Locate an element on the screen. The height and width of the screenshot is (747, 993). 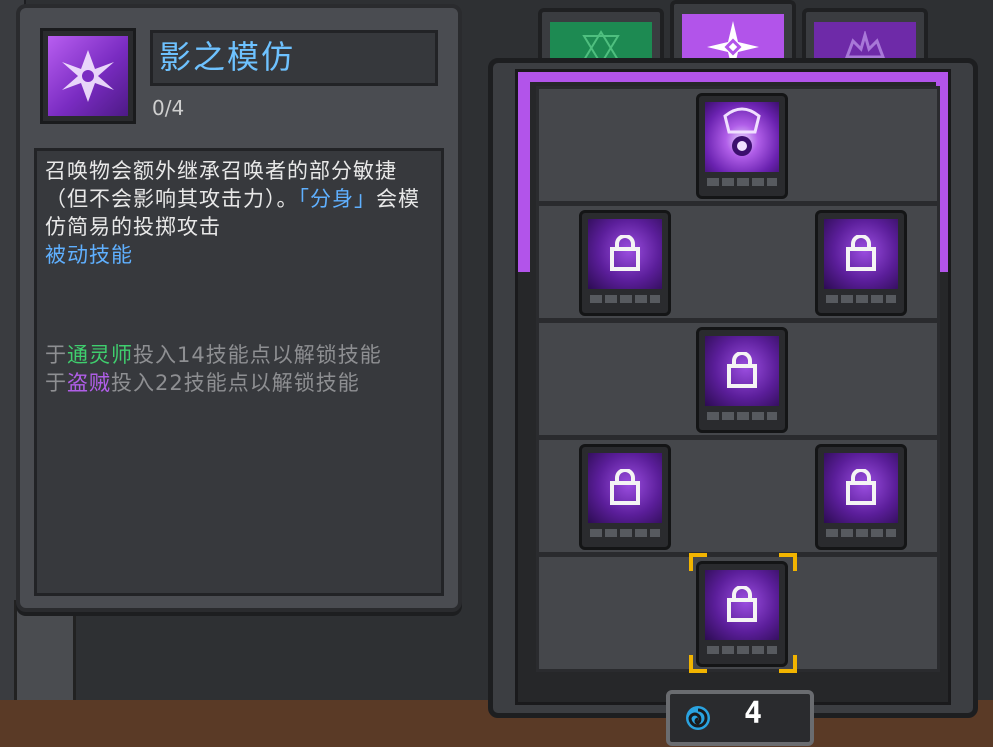
skill-node-2-right is located at coordinates (861, 263).